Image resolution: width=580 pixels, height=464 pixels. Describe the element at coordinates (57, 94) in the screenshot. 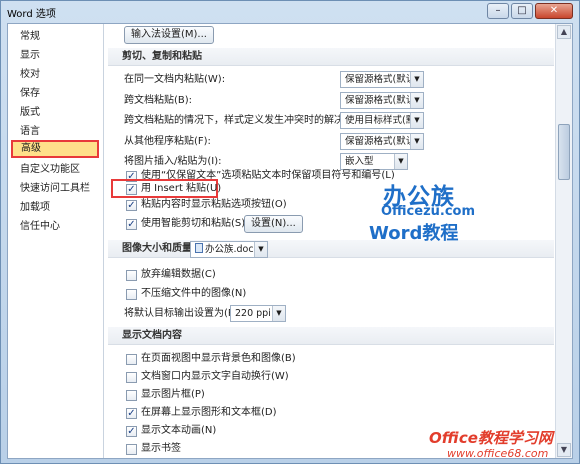

I see `nav-item-save: 保存` at that location.